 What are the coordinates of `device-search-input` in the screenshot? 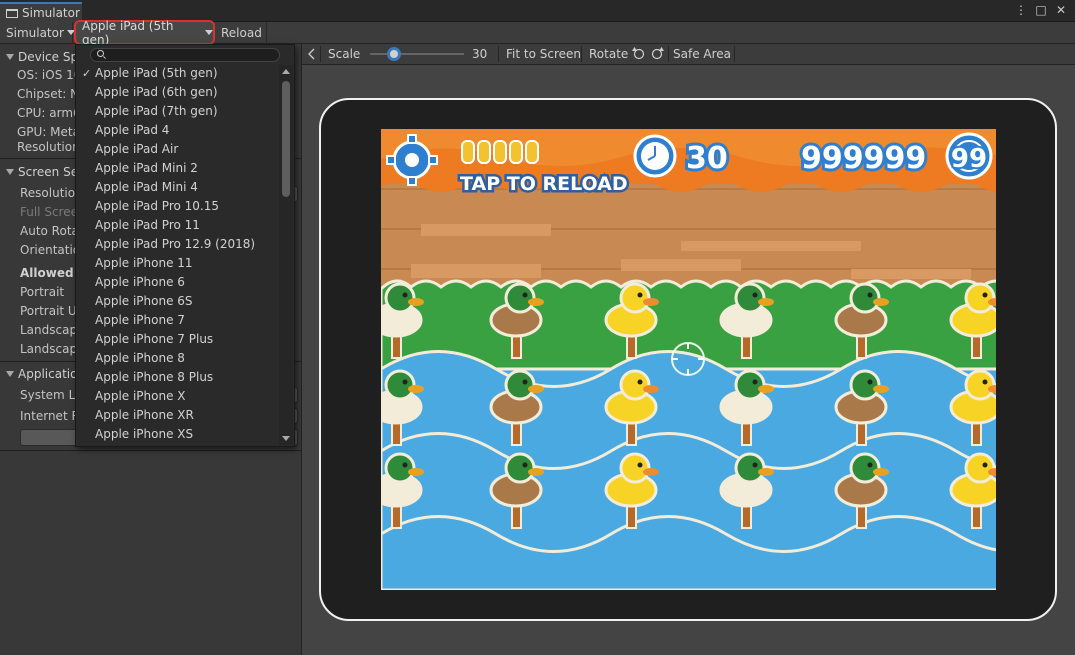 It's located at (185, 55).